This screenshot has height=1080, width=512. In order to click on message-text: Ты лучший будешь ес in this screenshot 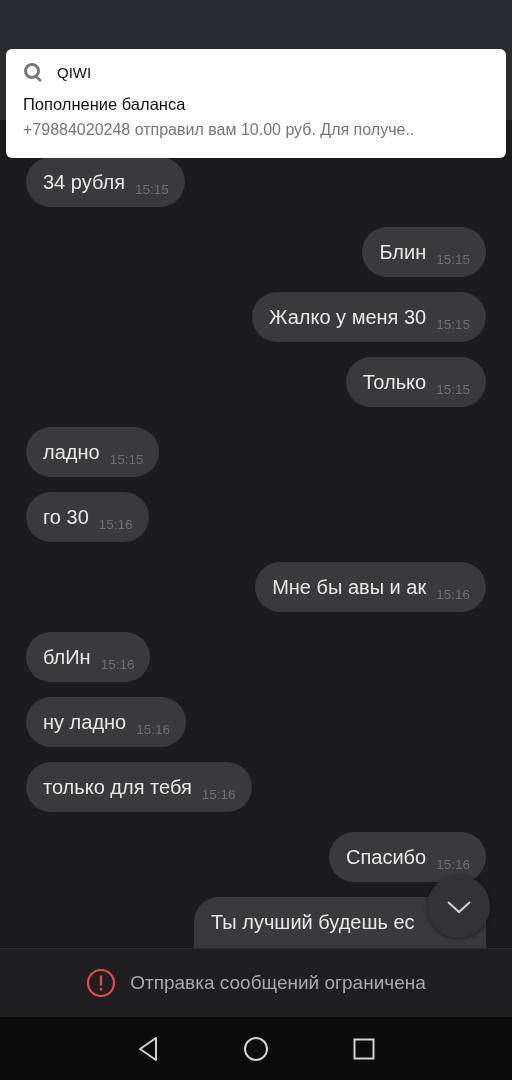, I will do `click(313, 922)`.